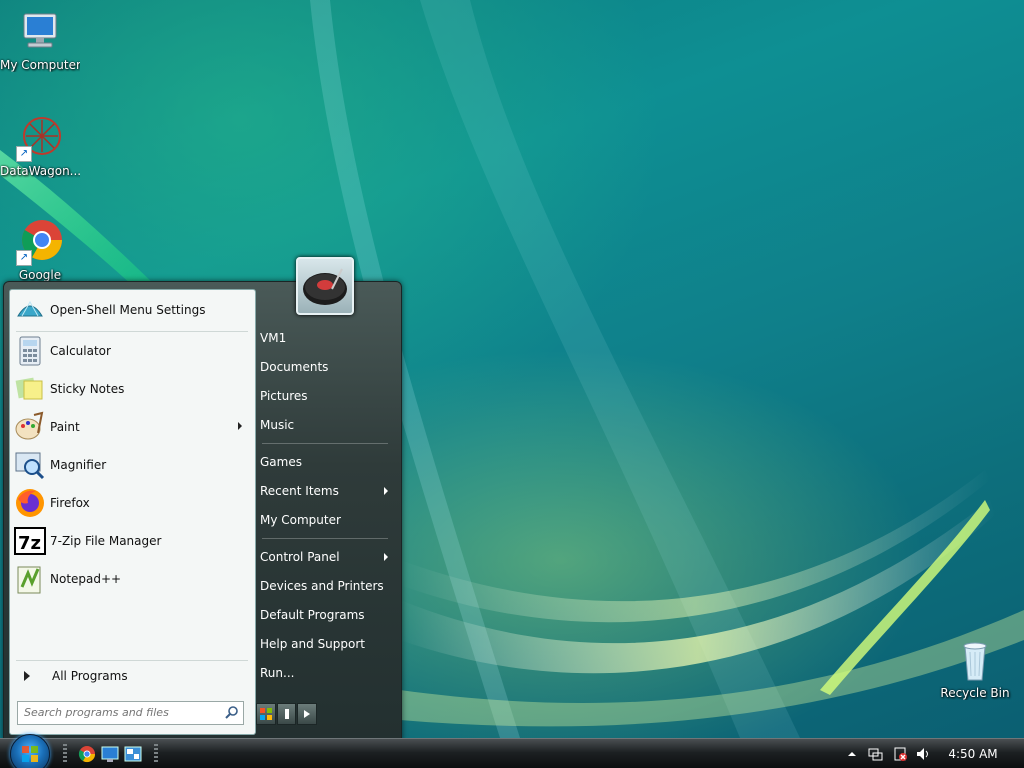  Describe the element at coordinates (70, 503) in the screenshot. I see `program-label: Firefox` at that location.